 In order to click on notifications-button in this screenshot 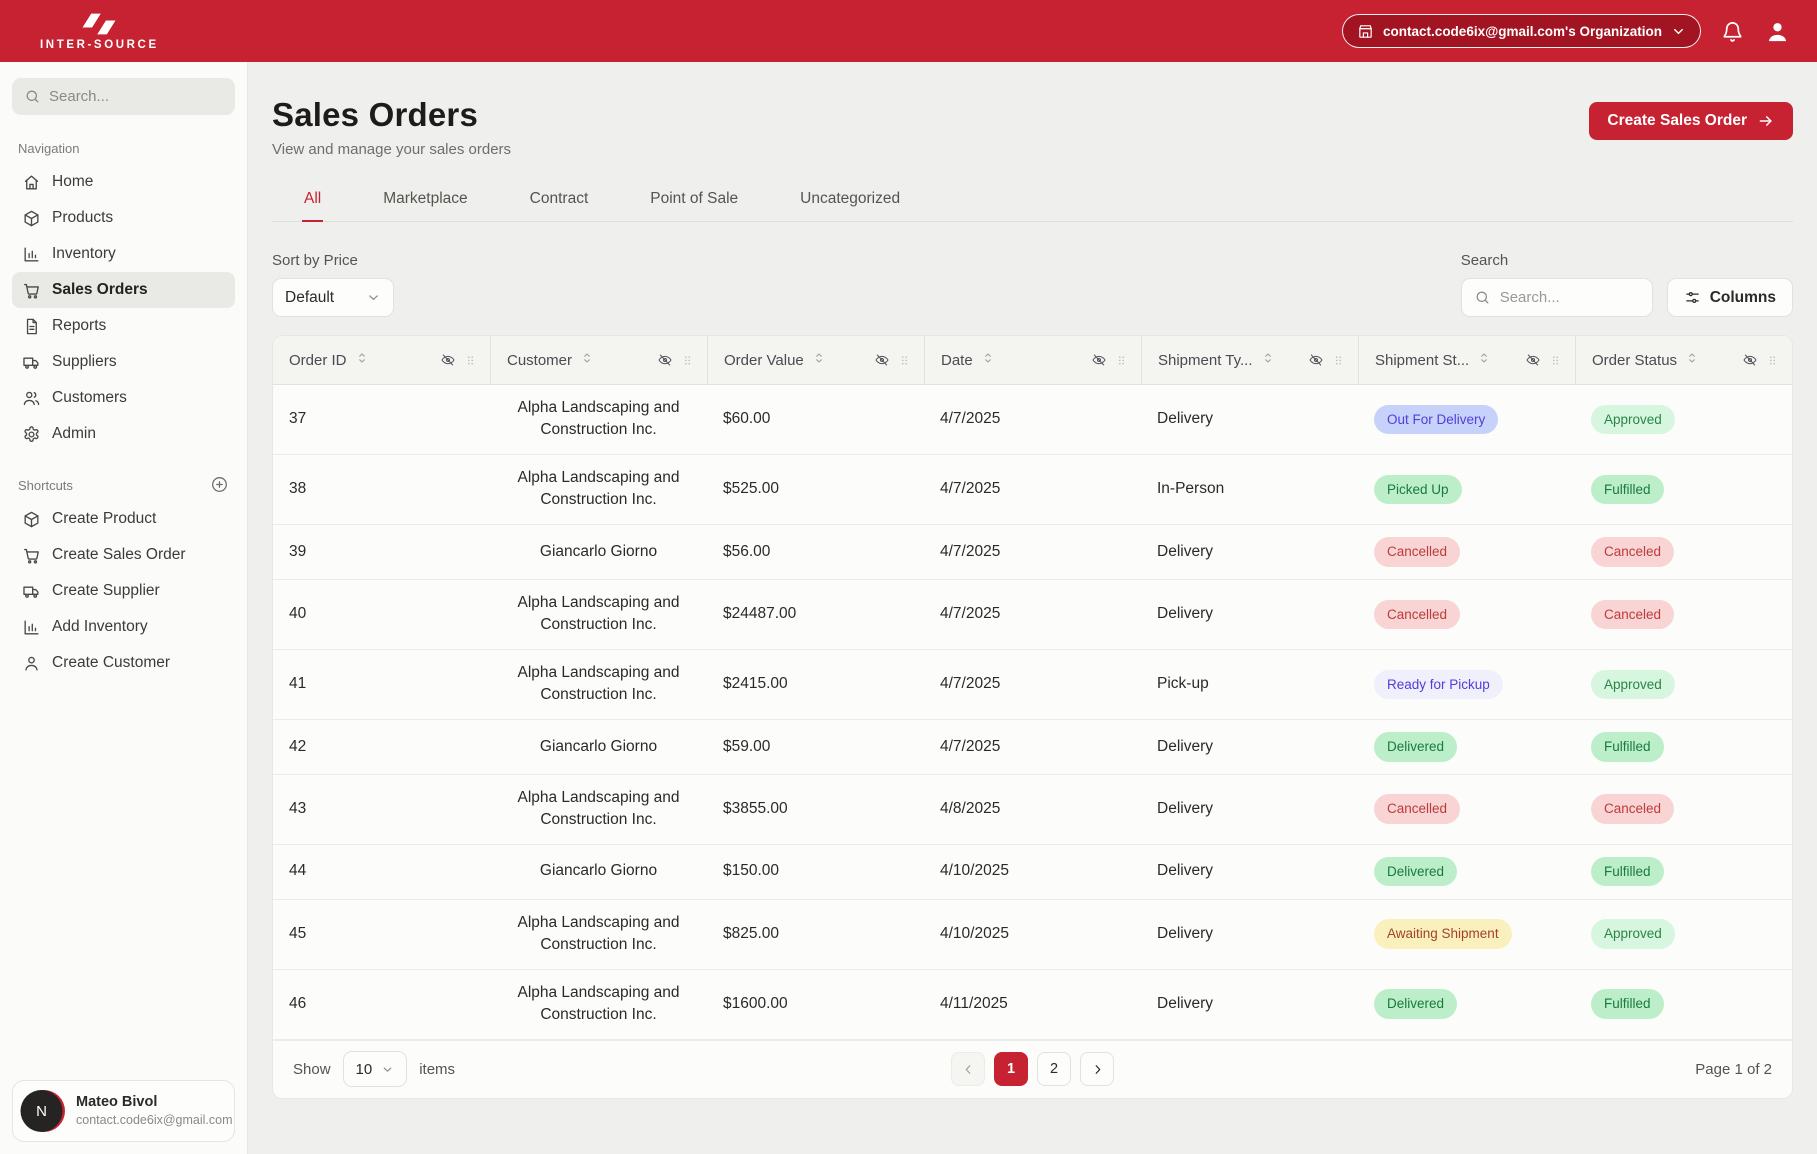, I will do `click(1732, 31)`.